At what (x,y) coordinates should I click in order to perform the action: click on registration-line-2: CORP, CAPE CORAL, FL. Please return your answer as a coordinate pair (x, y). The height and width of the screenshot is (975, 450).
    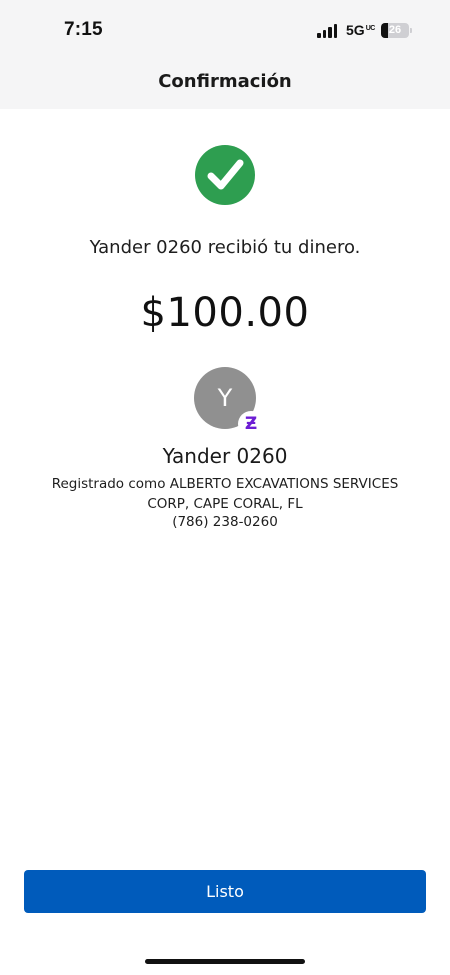
    Looking at the image, I should click on (225, 504).